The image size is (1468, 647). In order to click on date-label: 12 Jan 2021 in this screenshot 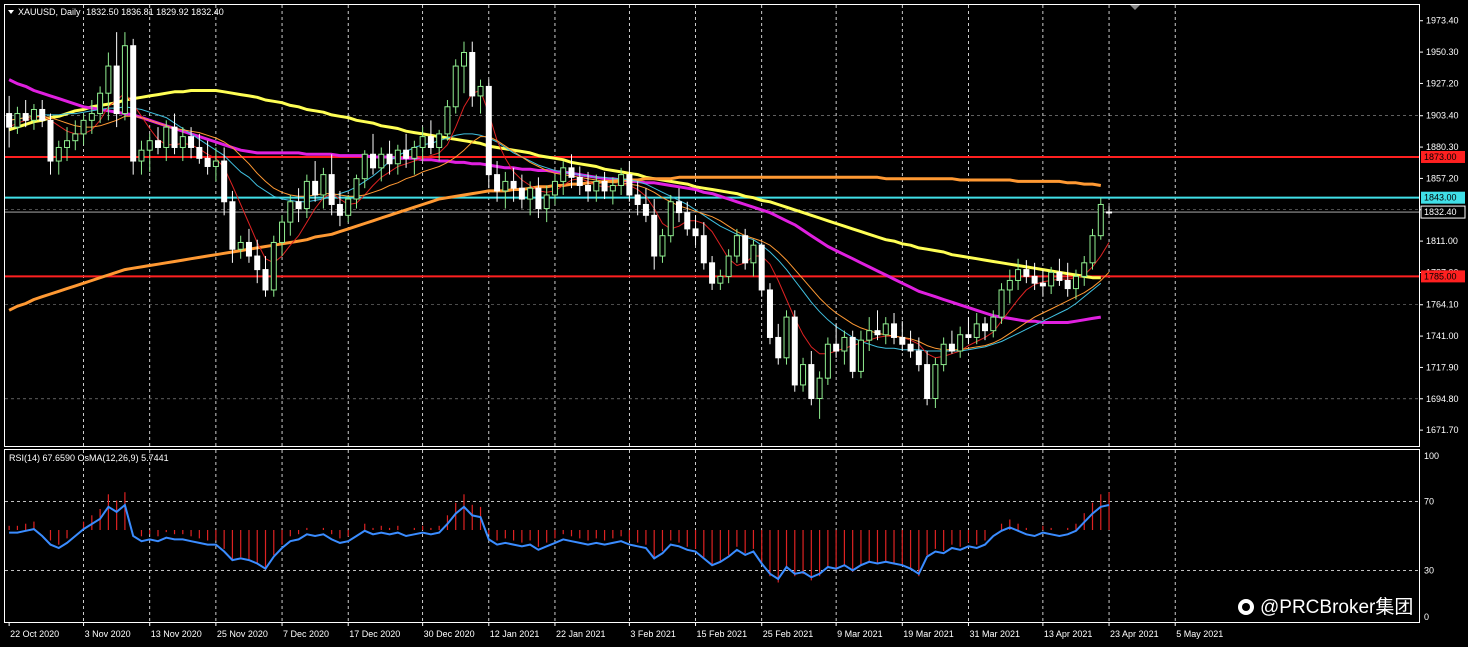, I will do `click(515, 634)`.